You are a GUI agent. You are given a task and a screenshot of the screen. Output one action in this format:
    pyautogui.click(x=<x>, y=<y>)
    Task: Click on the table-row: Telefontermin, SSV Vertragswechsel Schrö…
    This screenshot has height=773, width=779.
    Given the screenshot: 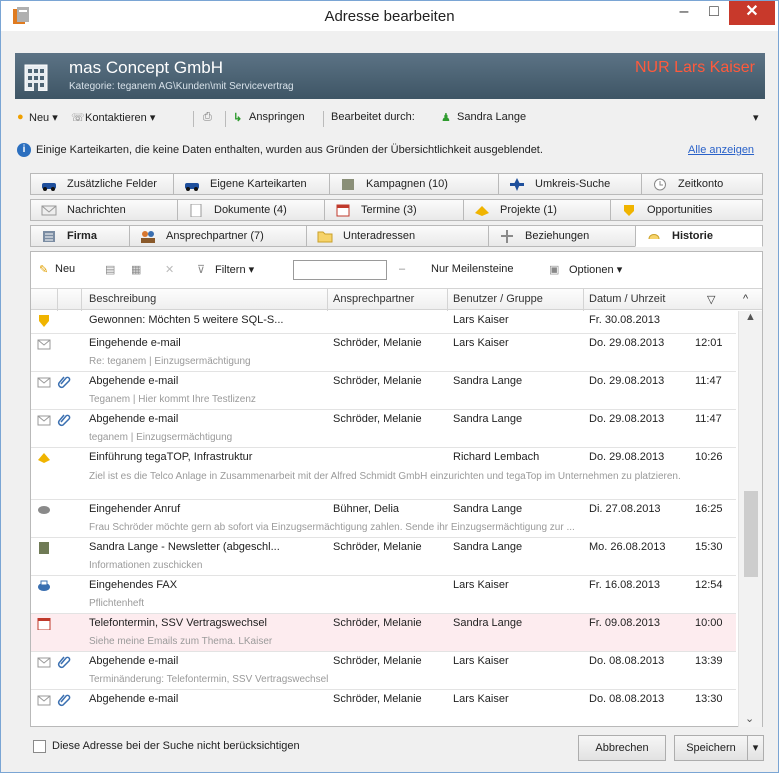 What is the action you would take?
    pyautogui.click(x=383, y=633)
    